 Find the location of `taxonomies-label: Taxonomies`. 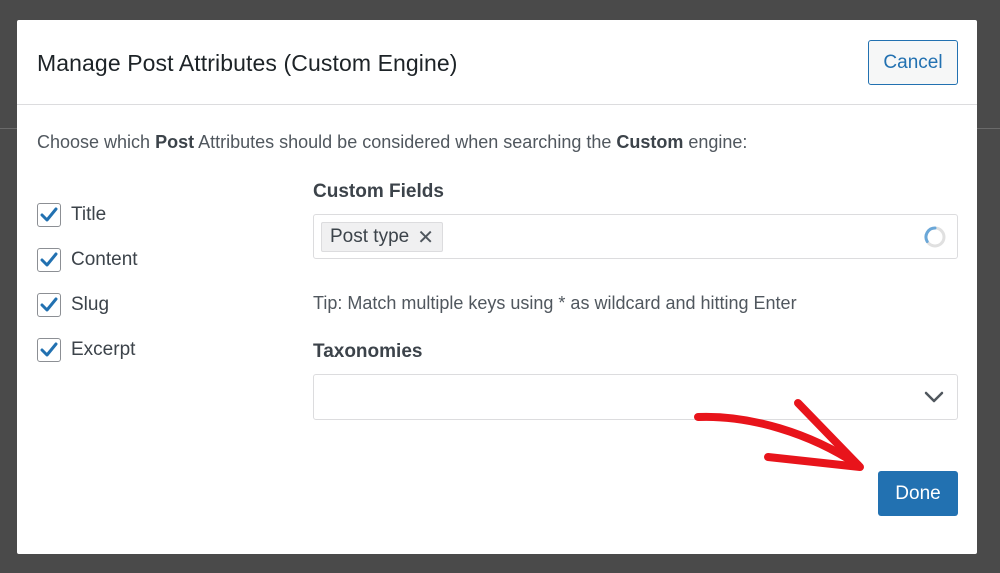

taxonomies-label: Taxonomies is located at coordinates (368, 351).